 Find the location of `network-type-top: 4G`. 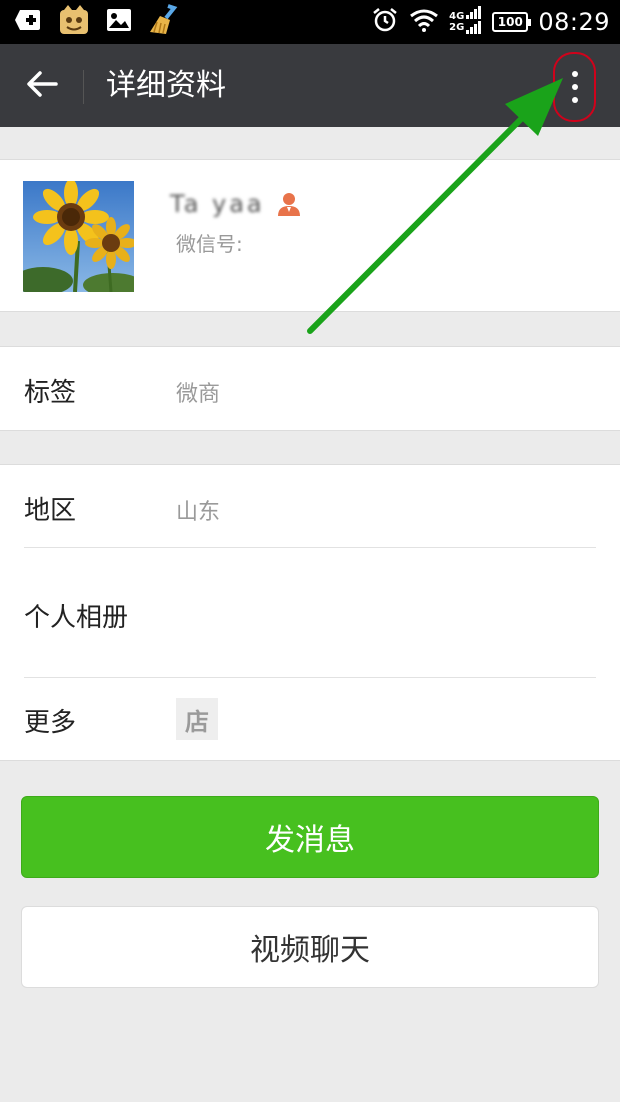

network-type-top: 4G is located at coordinates (457, 16).